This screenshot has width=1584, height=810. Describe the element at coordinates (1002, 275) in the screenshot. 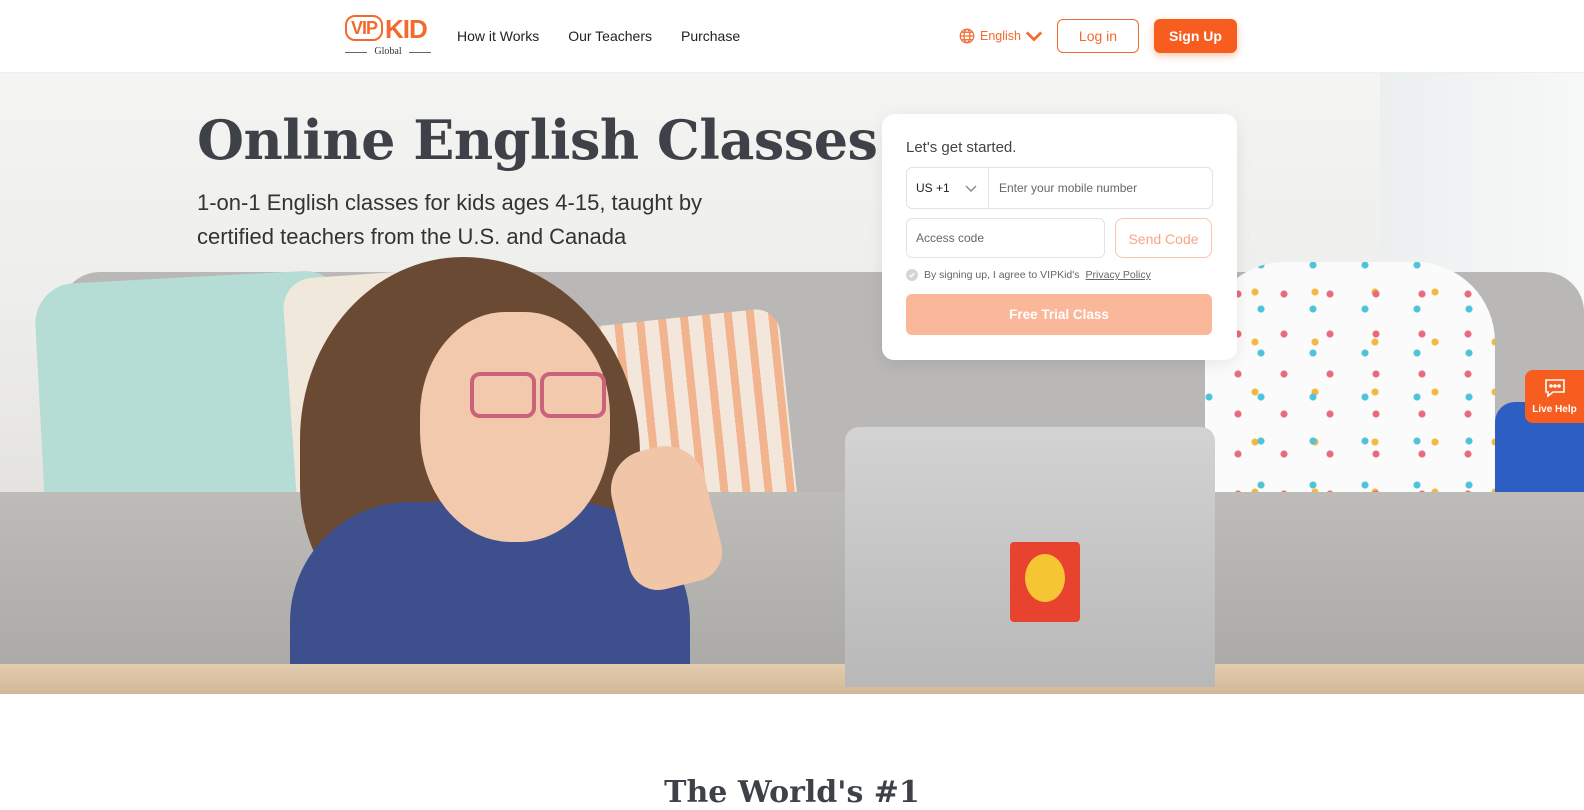

I see `agree-text: By signing up, I agree to VIPKid's` at that location.